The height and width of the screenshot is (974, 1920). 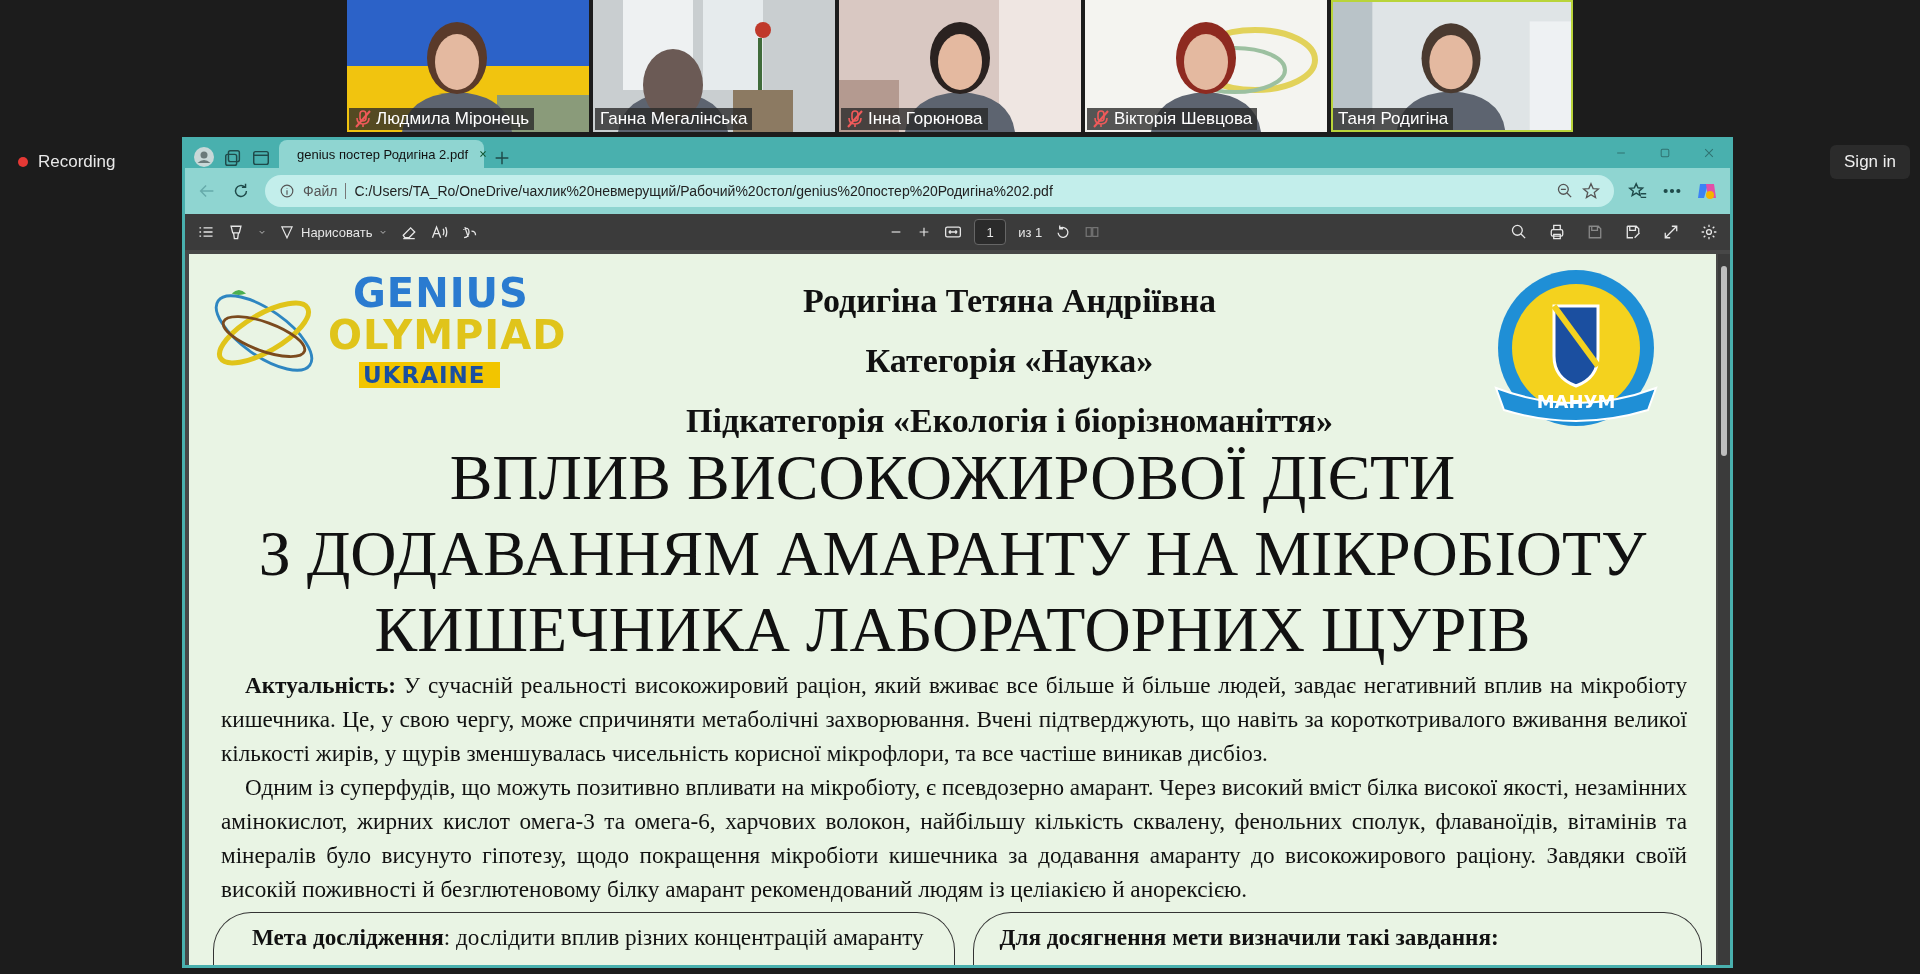 What do you see at coordinates (674, 119) in the screenshot?
I see `participant-name: Ганна Мегалінська` at bounding box center [674, 119].